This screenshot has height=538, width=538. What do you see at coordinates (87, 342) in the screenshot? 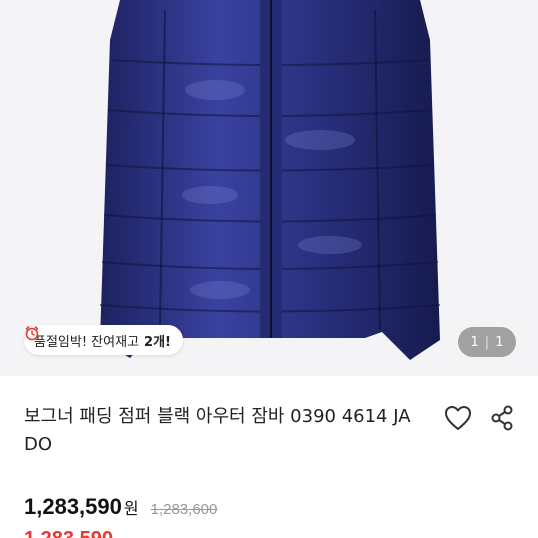
I see `stock-notice-text: 품절임박! 잔여재고` at bounding box center [87, 342].